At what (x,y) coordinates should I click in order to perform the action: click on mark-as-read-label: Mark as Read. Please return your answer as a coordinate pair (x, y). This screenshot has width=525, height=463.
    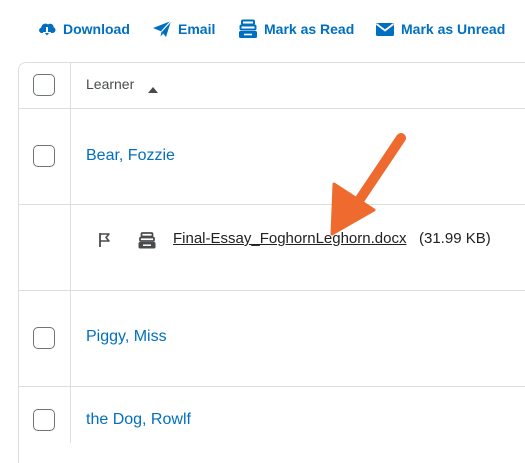
    Looking at the image, I should click on (309, 29).